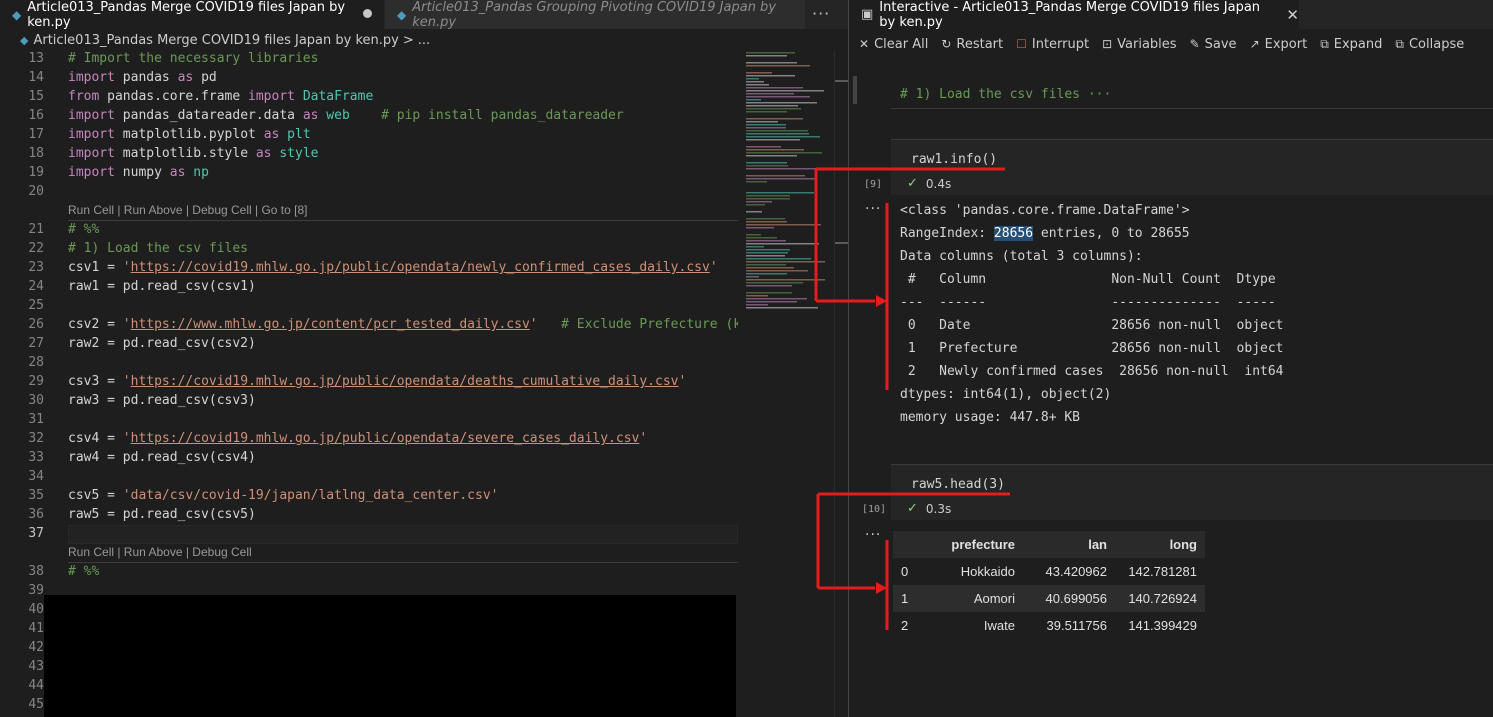  What do you see at coordinates (390, 656) in the screenshot?
I see `blank-overlay` at bounding box center [390, 656].